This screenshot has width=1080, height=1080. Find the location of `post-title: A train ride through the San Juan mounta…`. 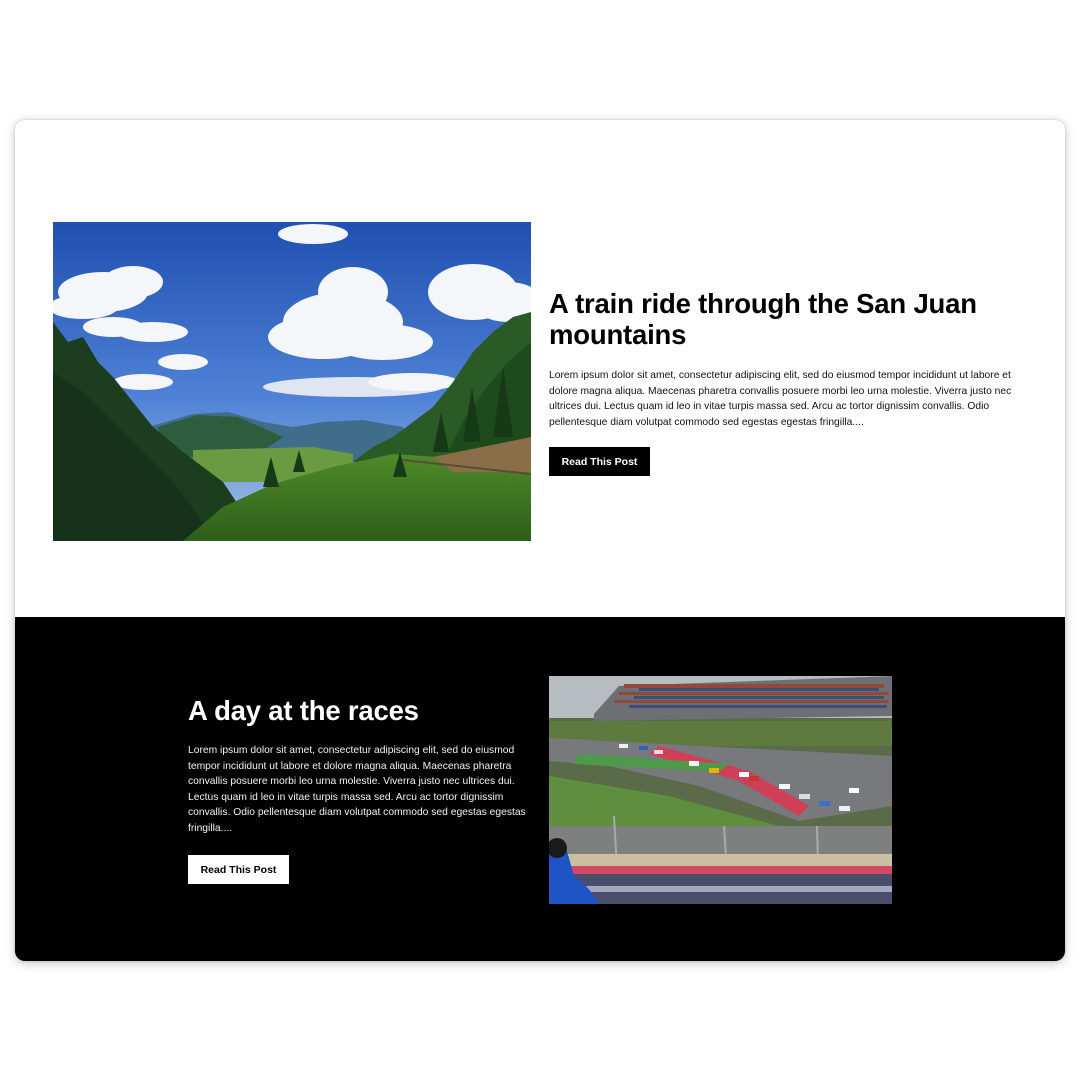

post-title: A train ride through the San Juan mounta… is located at coordinates (784, 319).